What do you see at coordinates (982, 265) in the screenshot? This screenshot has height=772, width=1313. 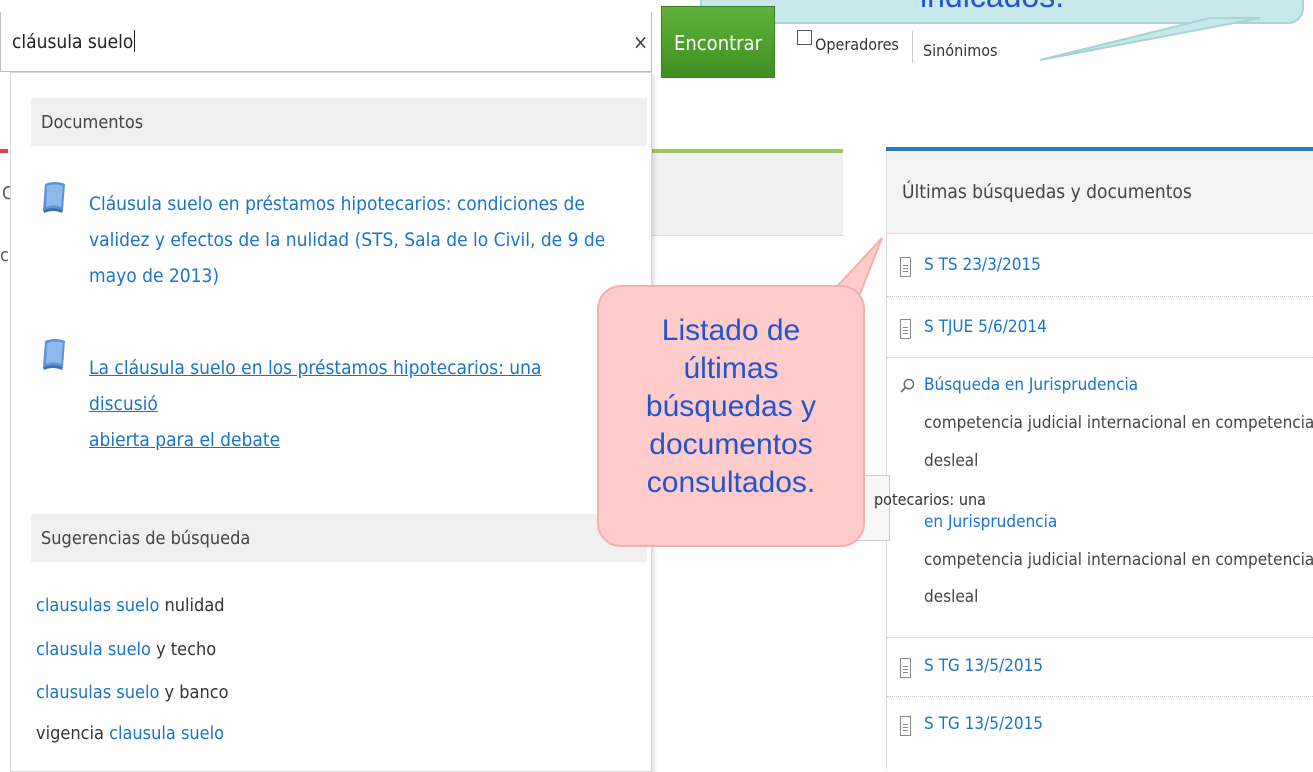 I see `history-item-link: S TS 23/3/2015` at bounding box center [982, 265].